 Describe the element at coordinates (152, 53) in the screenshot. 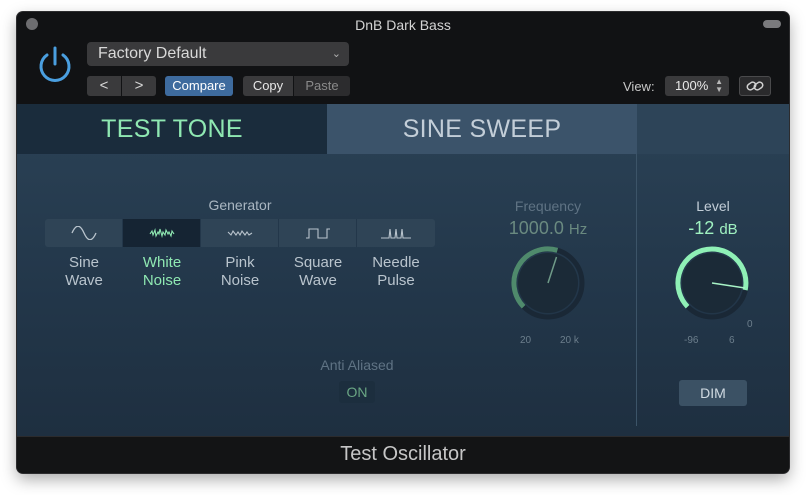

I see `preset-name: Factory Default` at that location.